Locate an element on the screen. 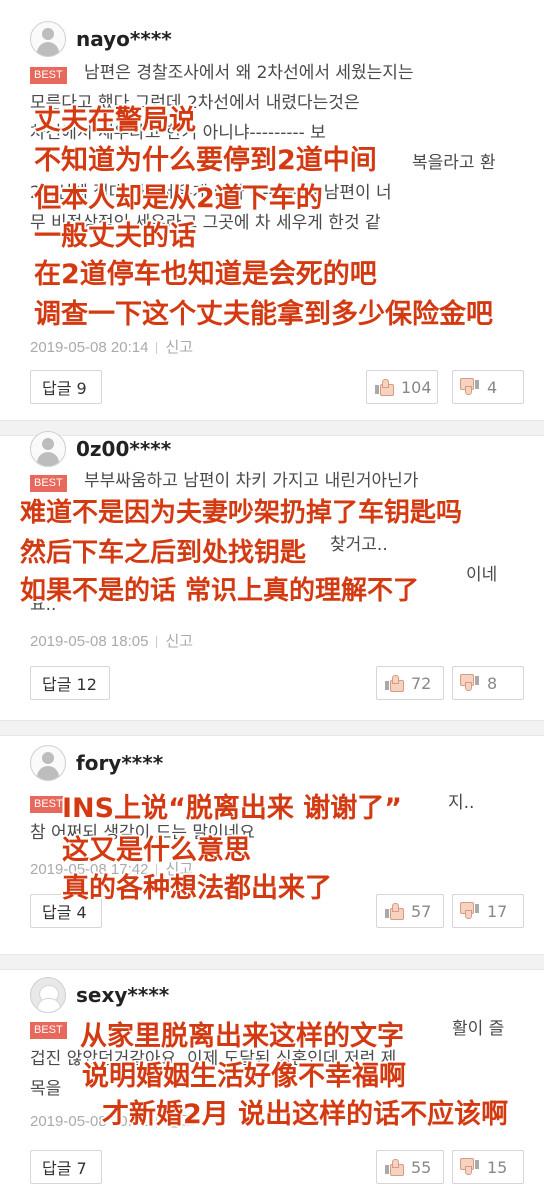 The width and height of the screenshot is (544, 1200). comment-meta: 2019-05-08 20:14 신고 is located at coordinates (111, 346).